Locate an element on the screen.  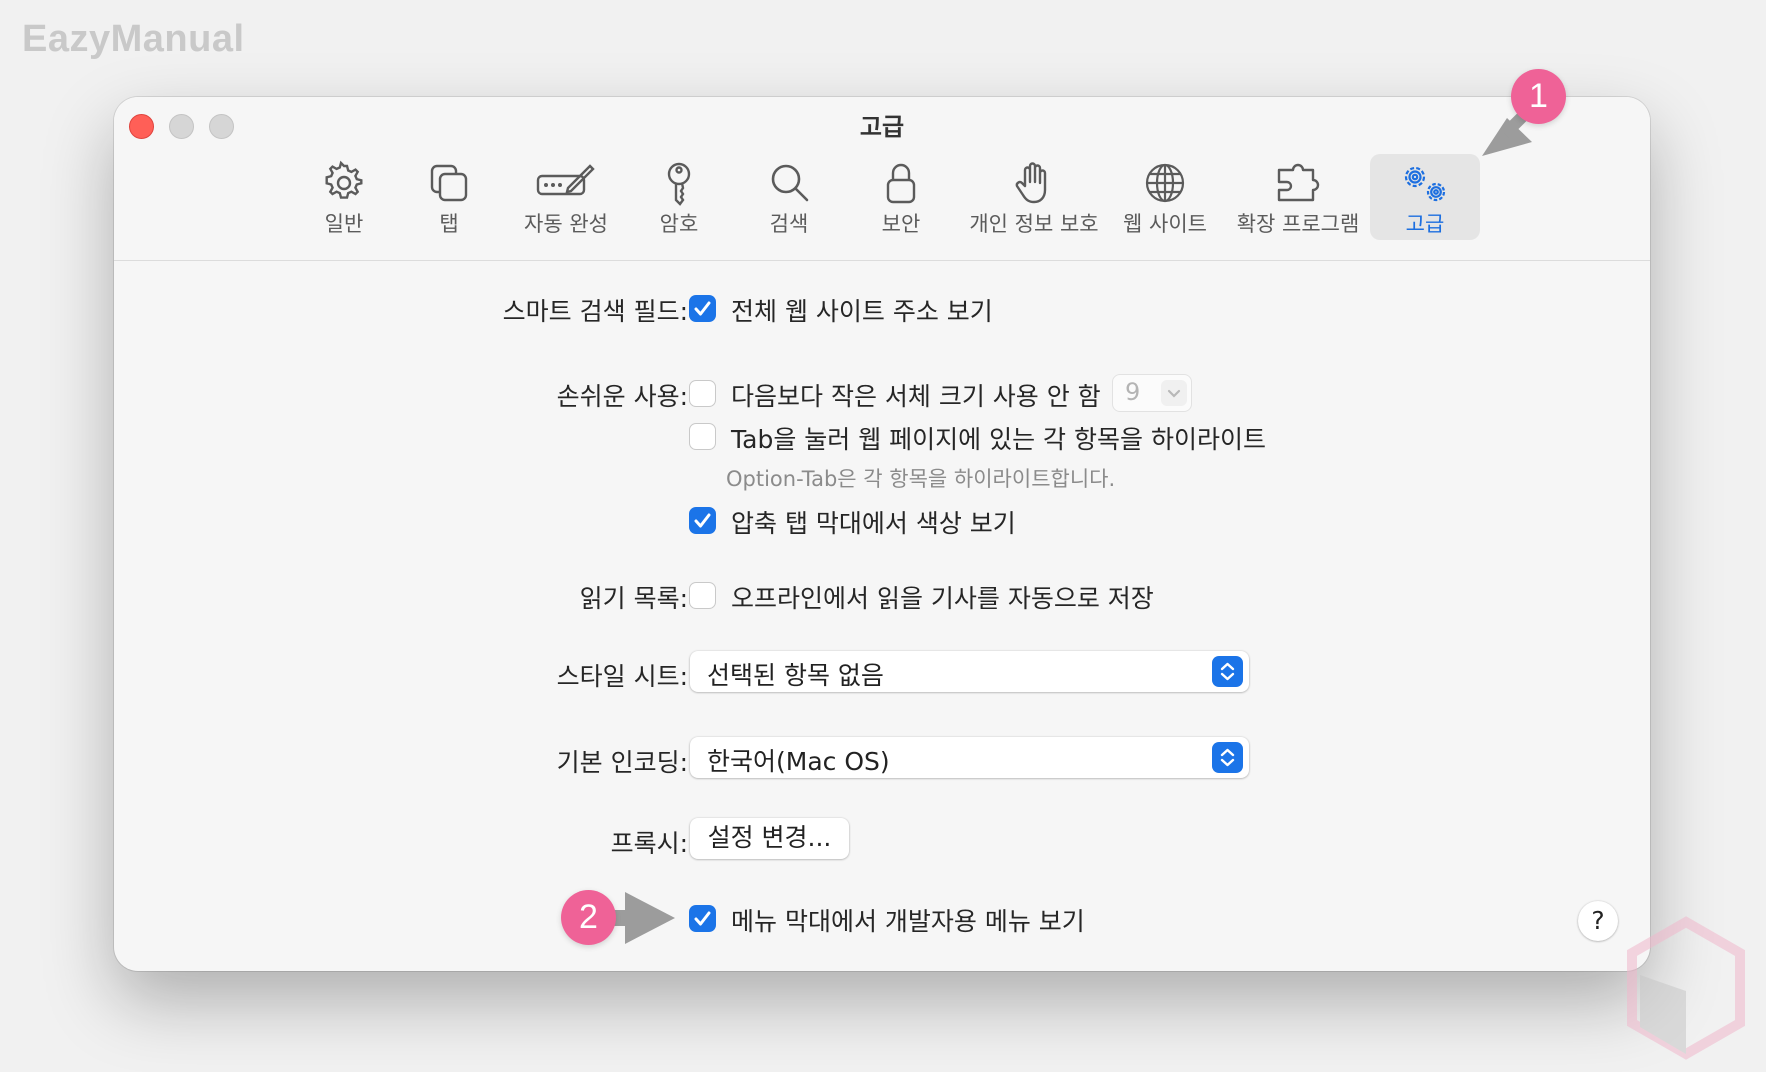
hand-icon is located at coordinates (1031, 183).